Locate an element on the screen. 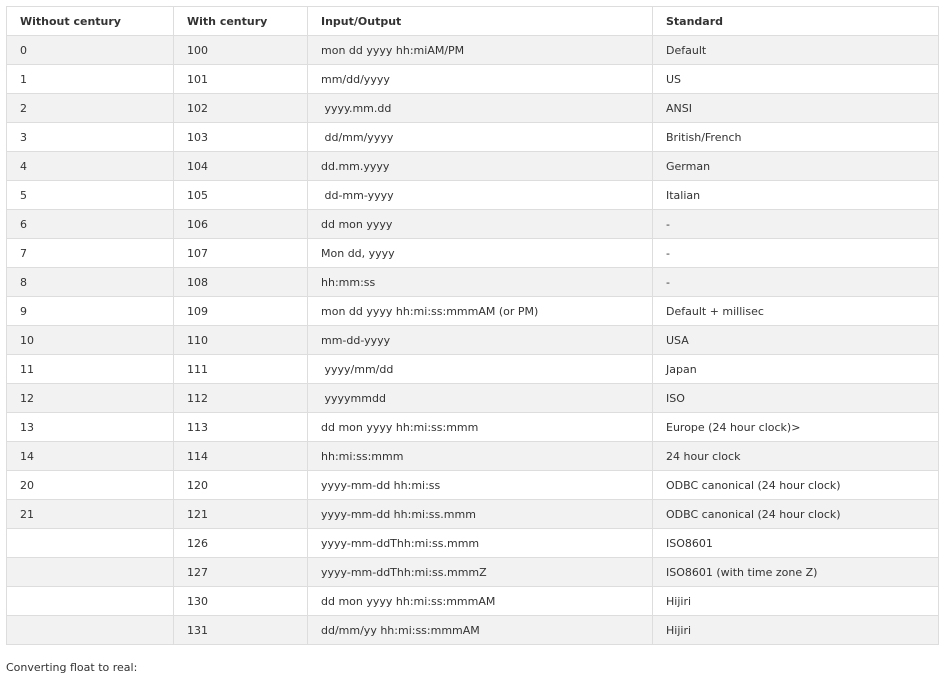  cell-with-century: 100 is located at coordinates (240, 50).